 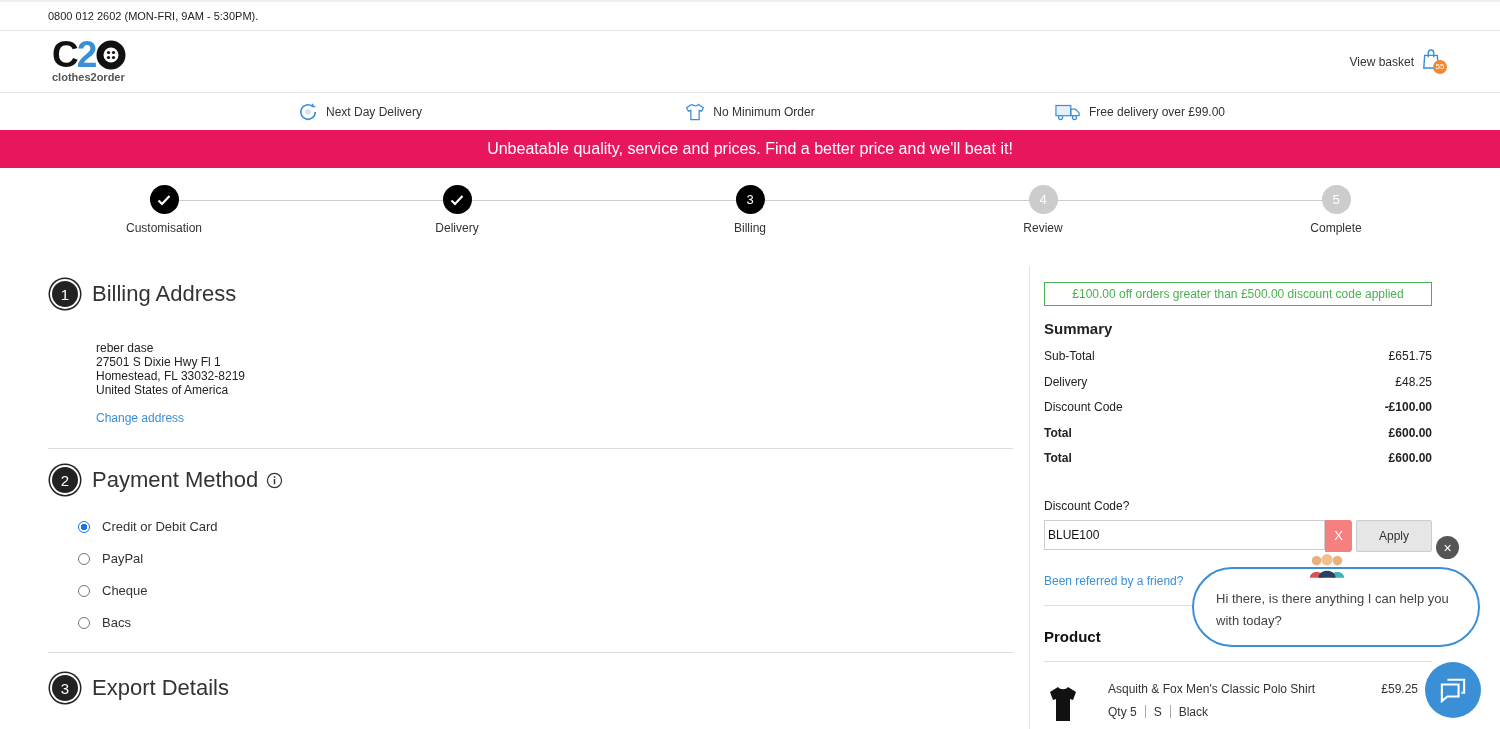 I want to click on chat-message: Hi there, is there anything I can help you with today?, so click(x=1332, y=609).